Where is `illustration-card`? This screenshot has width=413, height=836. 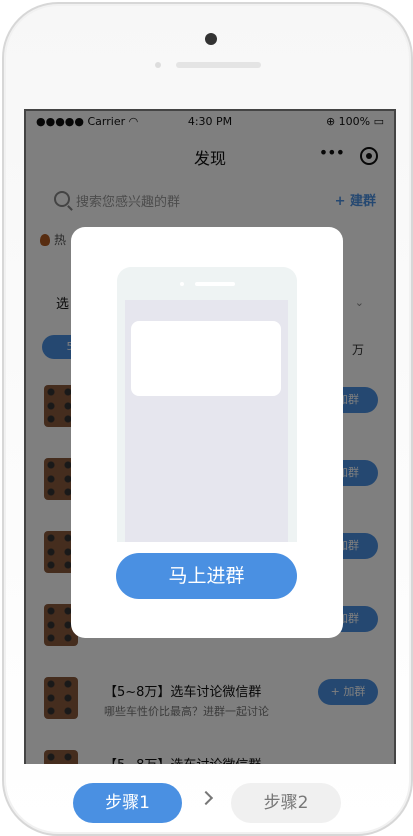 illustration-card is located at coordinates (206, 358).